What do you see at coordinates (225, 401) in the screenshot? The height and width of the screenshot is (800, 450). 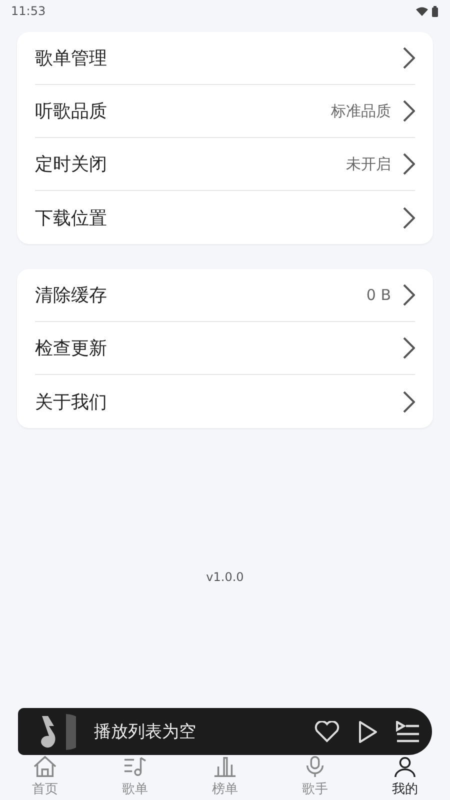 I see `settings-row: 关于我们` at bounding box center [225, 401].